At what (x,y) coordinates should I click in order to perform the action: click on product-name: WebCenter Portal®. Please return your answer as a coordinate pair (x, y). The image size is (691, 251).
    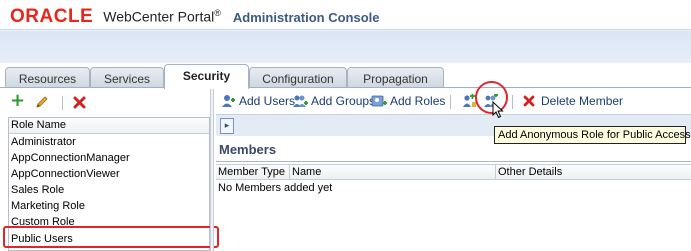
    Looking at the image, I should click on (162, 16).